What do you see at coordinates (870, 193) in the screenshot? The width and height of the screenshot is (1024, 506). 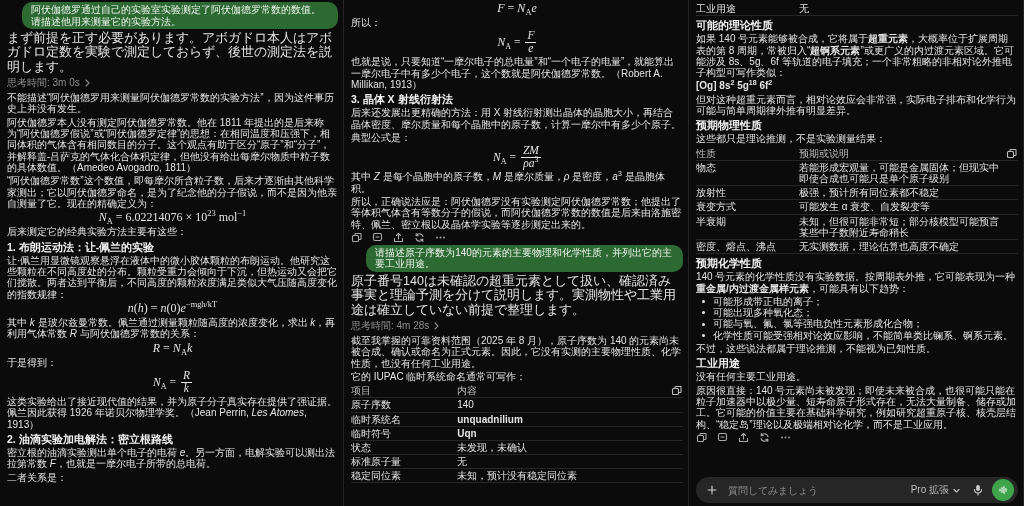 I see `table-cell-text: 极强，预计所有同位素都不稳定` at bounding box center [870, 193].